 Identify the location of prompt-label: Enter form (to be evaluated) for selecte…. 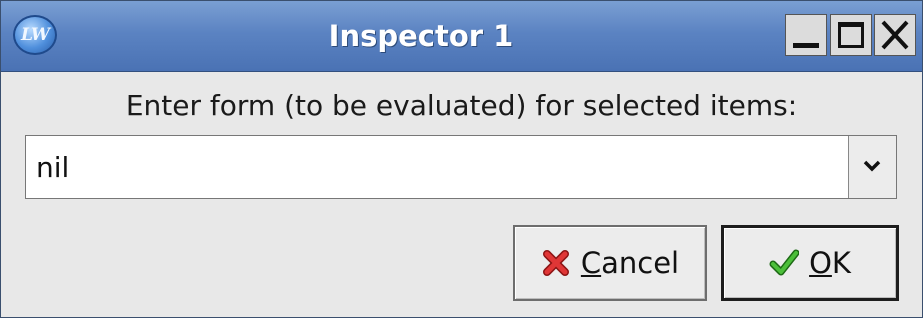
(461, 105).